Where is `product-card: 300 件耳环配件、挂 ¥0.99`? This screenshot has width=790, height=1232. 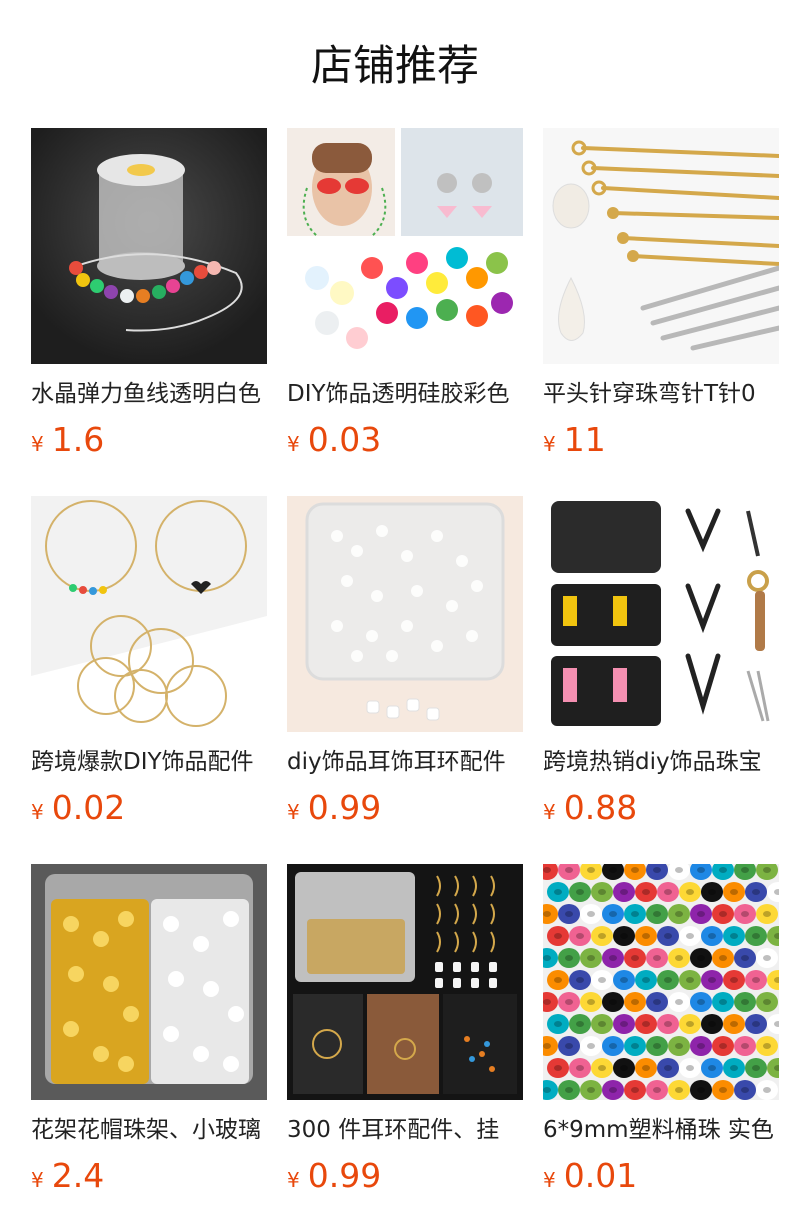 product-card: 300 件耳环配件、挂 ¥0.99 is located at coordinates (405, 1030).